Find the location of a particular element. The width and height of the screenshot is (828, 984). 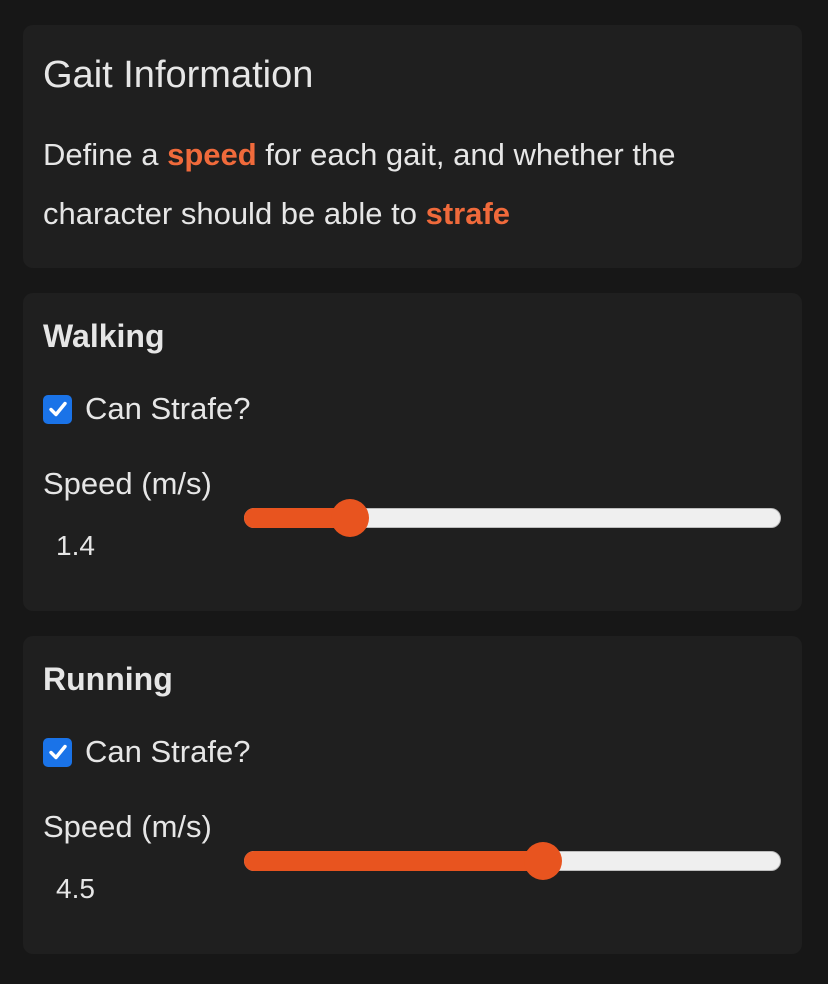

walking-strafe-checkbox is located at coordinates (57, 409).